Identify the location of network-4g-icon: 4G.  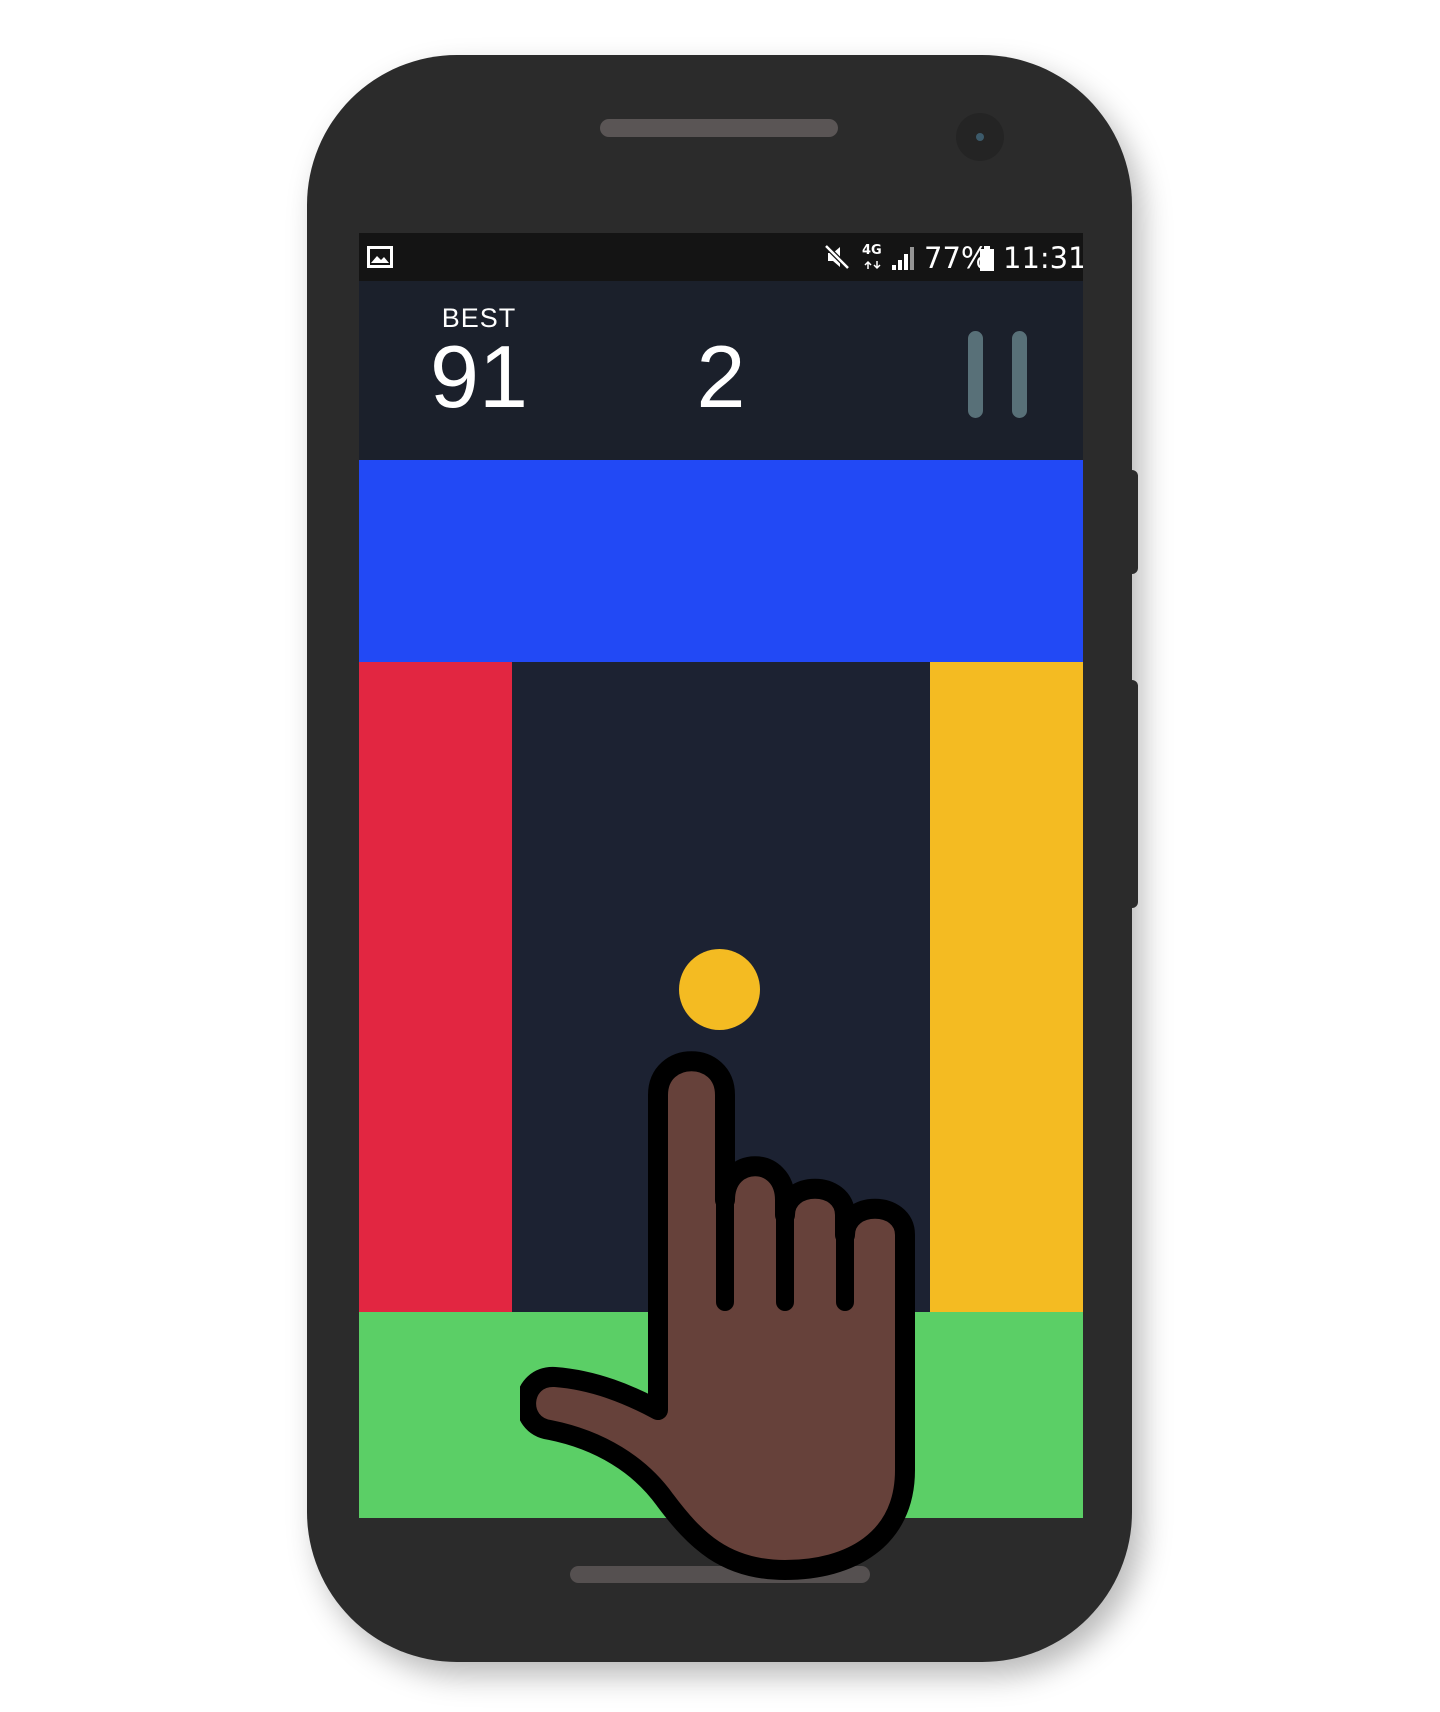
(874, 257).